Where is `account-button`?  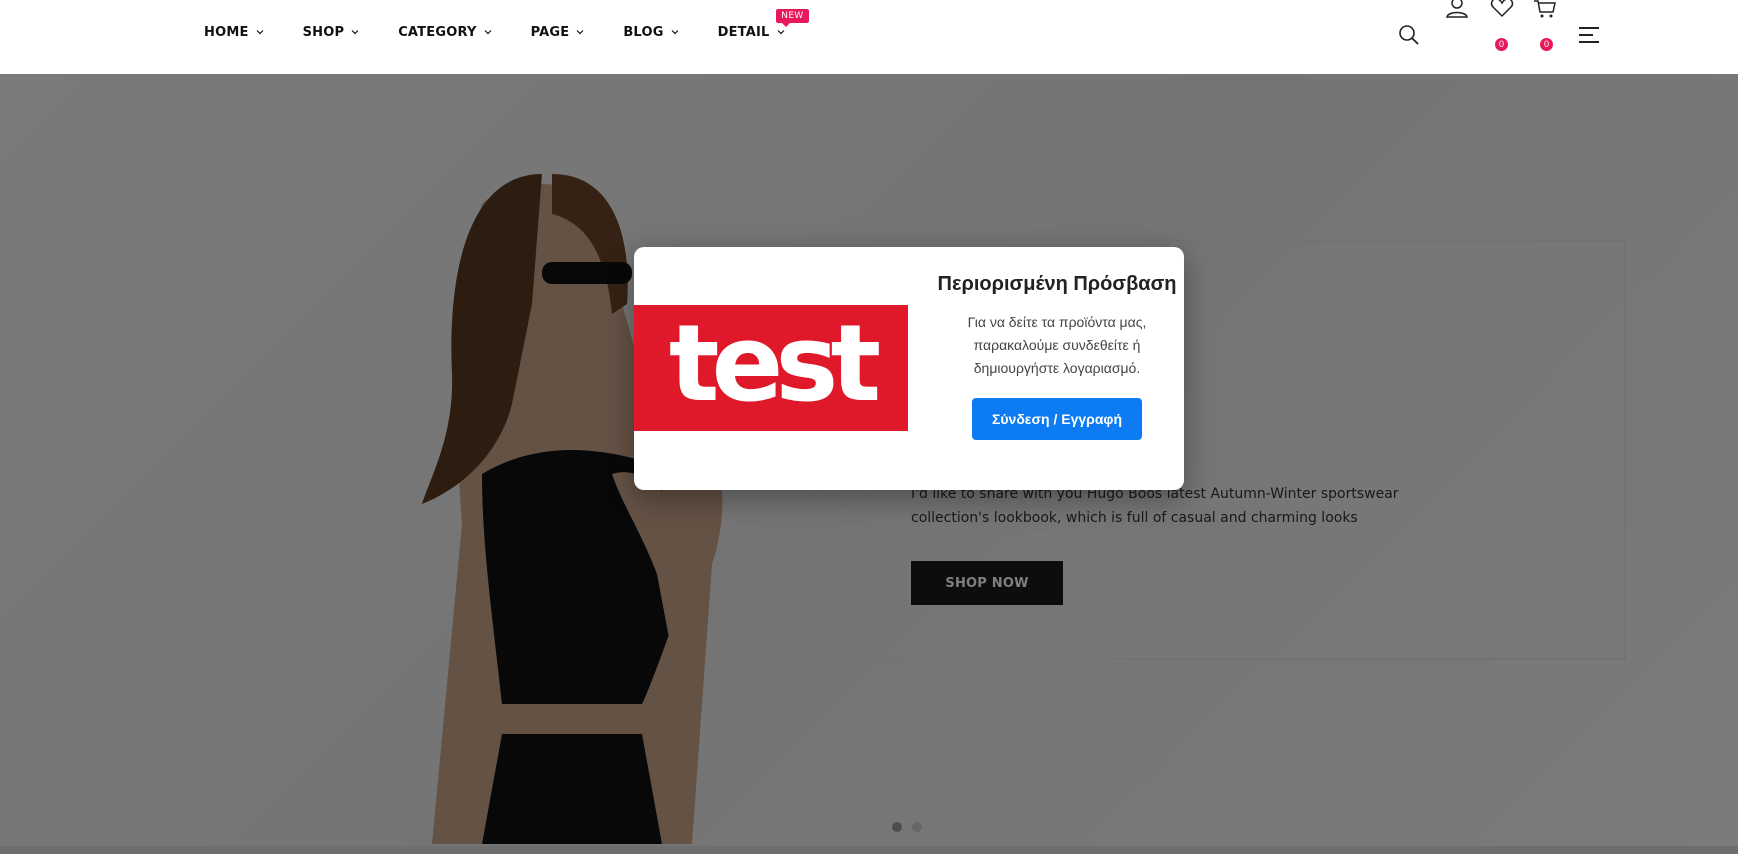 account-button is located at coordinates (1457, 9).